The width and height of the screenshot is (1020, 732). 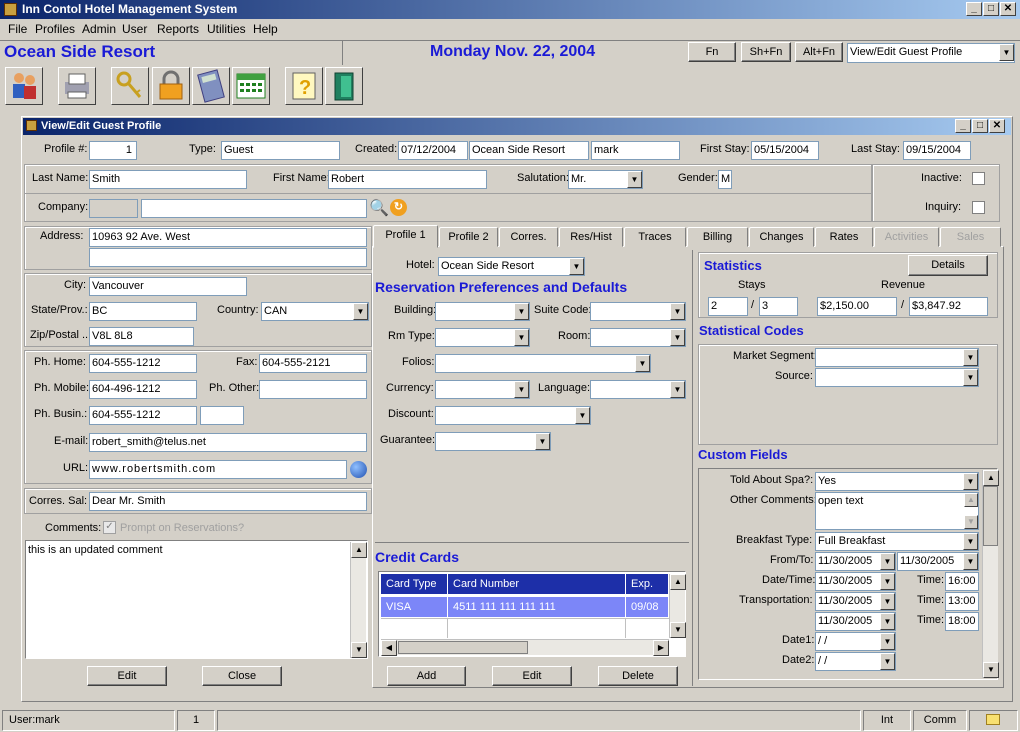 What do you see at coordinates (113, 150) in the screenshot?
I see `profile-number-field: 1` at bounding box center [113, 150].